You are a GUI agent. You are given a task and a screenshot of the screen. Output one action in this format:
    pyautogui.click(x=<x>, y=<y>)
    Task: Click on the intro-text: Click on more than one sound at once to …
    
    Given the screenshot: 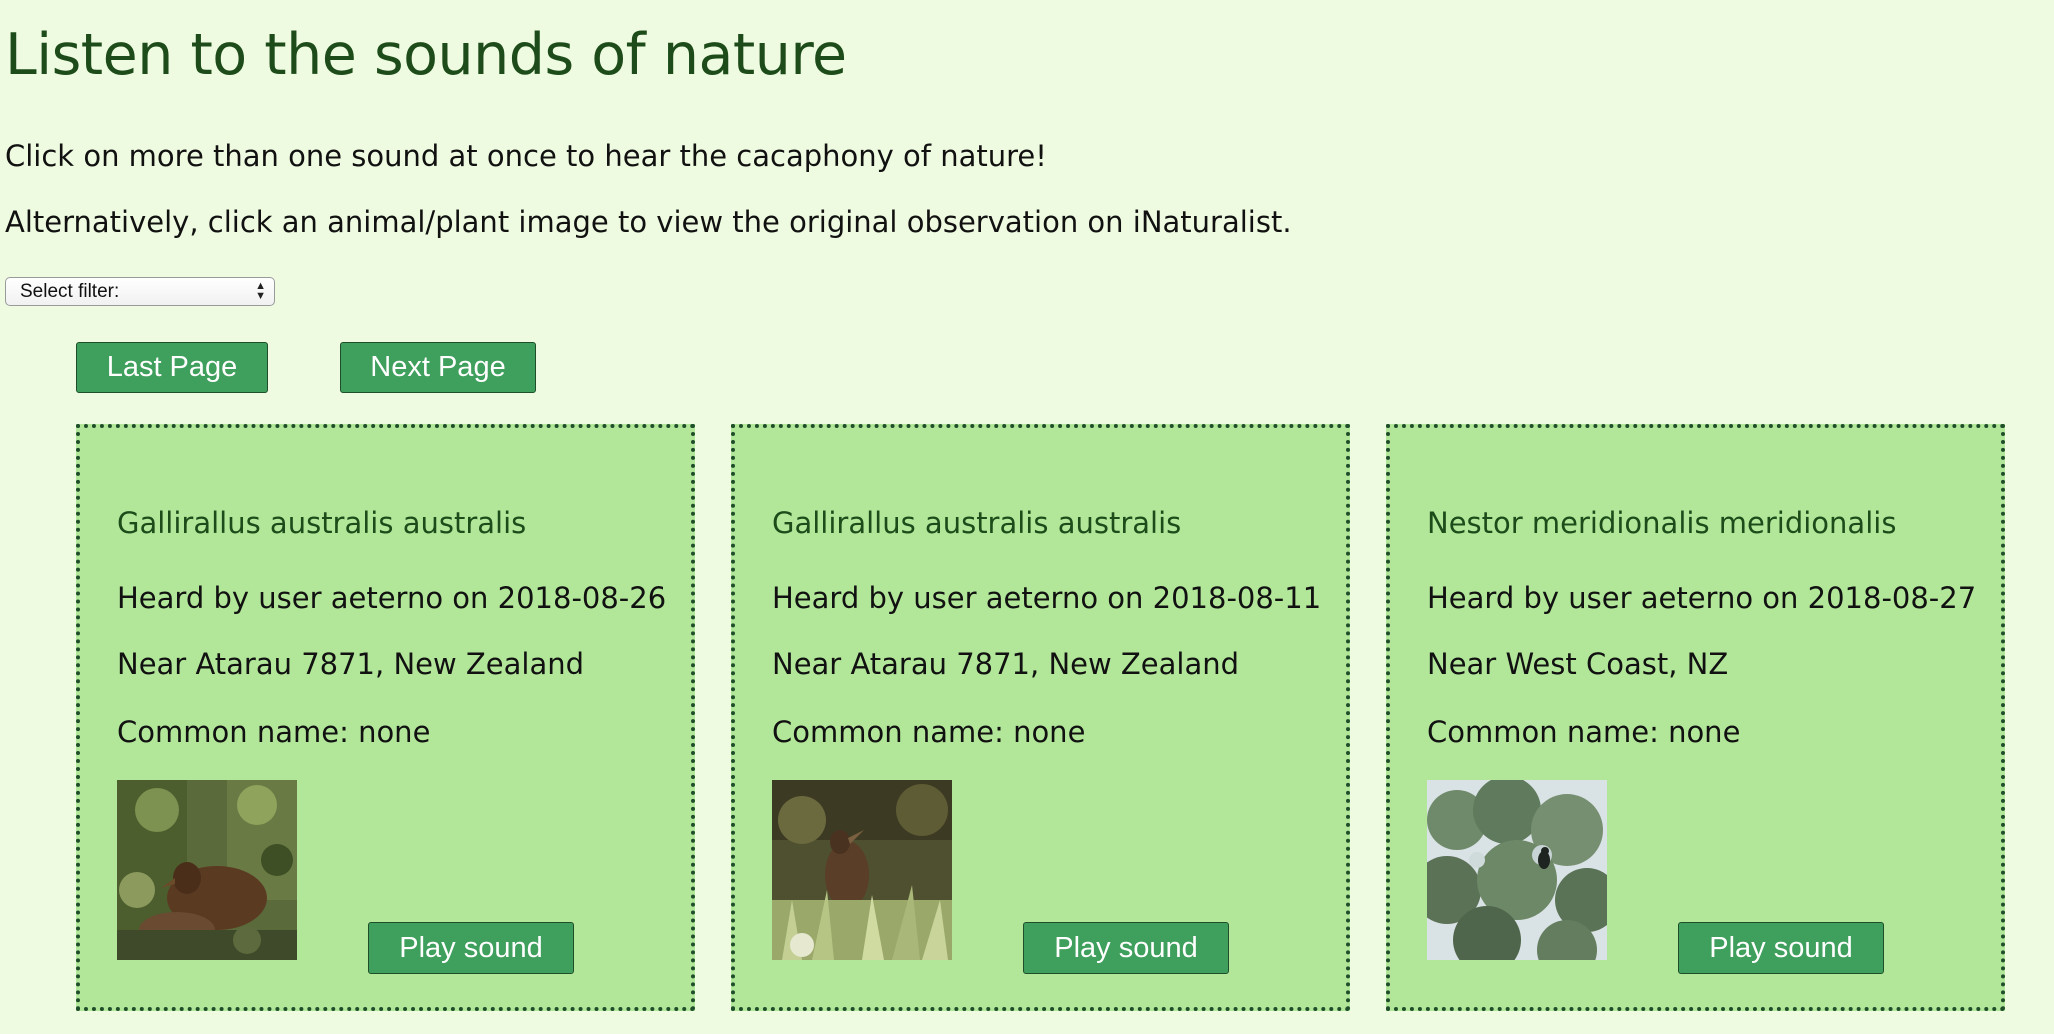 What is the action you would take?
    pyautogui.click(x=526, y=156)
    